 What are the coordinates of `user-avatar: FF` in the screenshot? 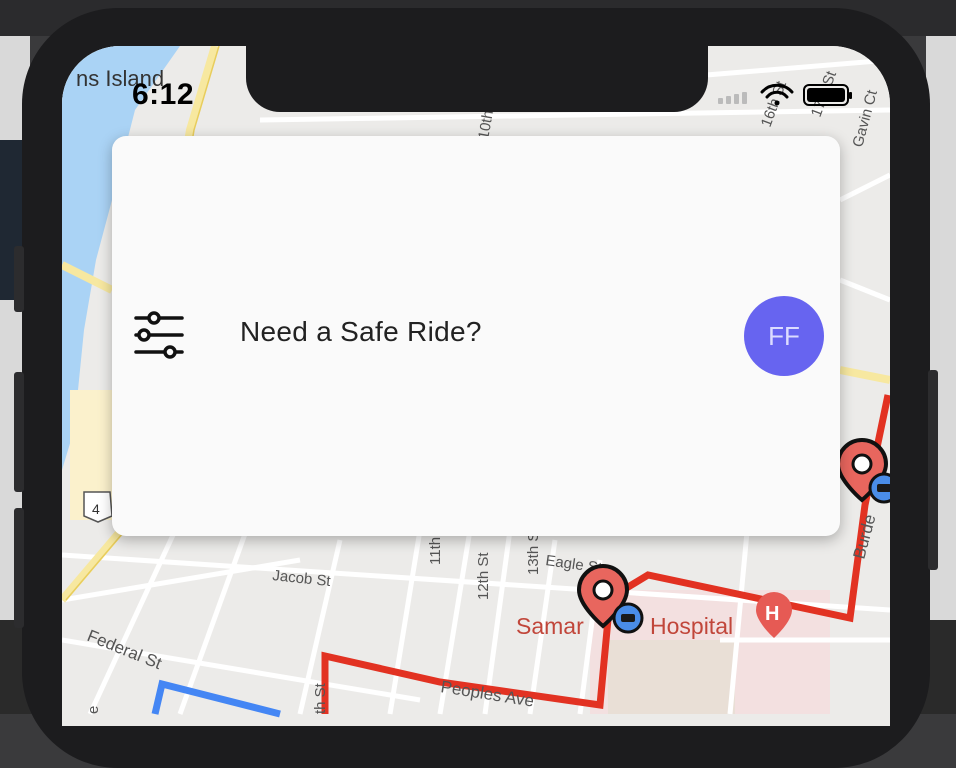 It's located at (784, 336).